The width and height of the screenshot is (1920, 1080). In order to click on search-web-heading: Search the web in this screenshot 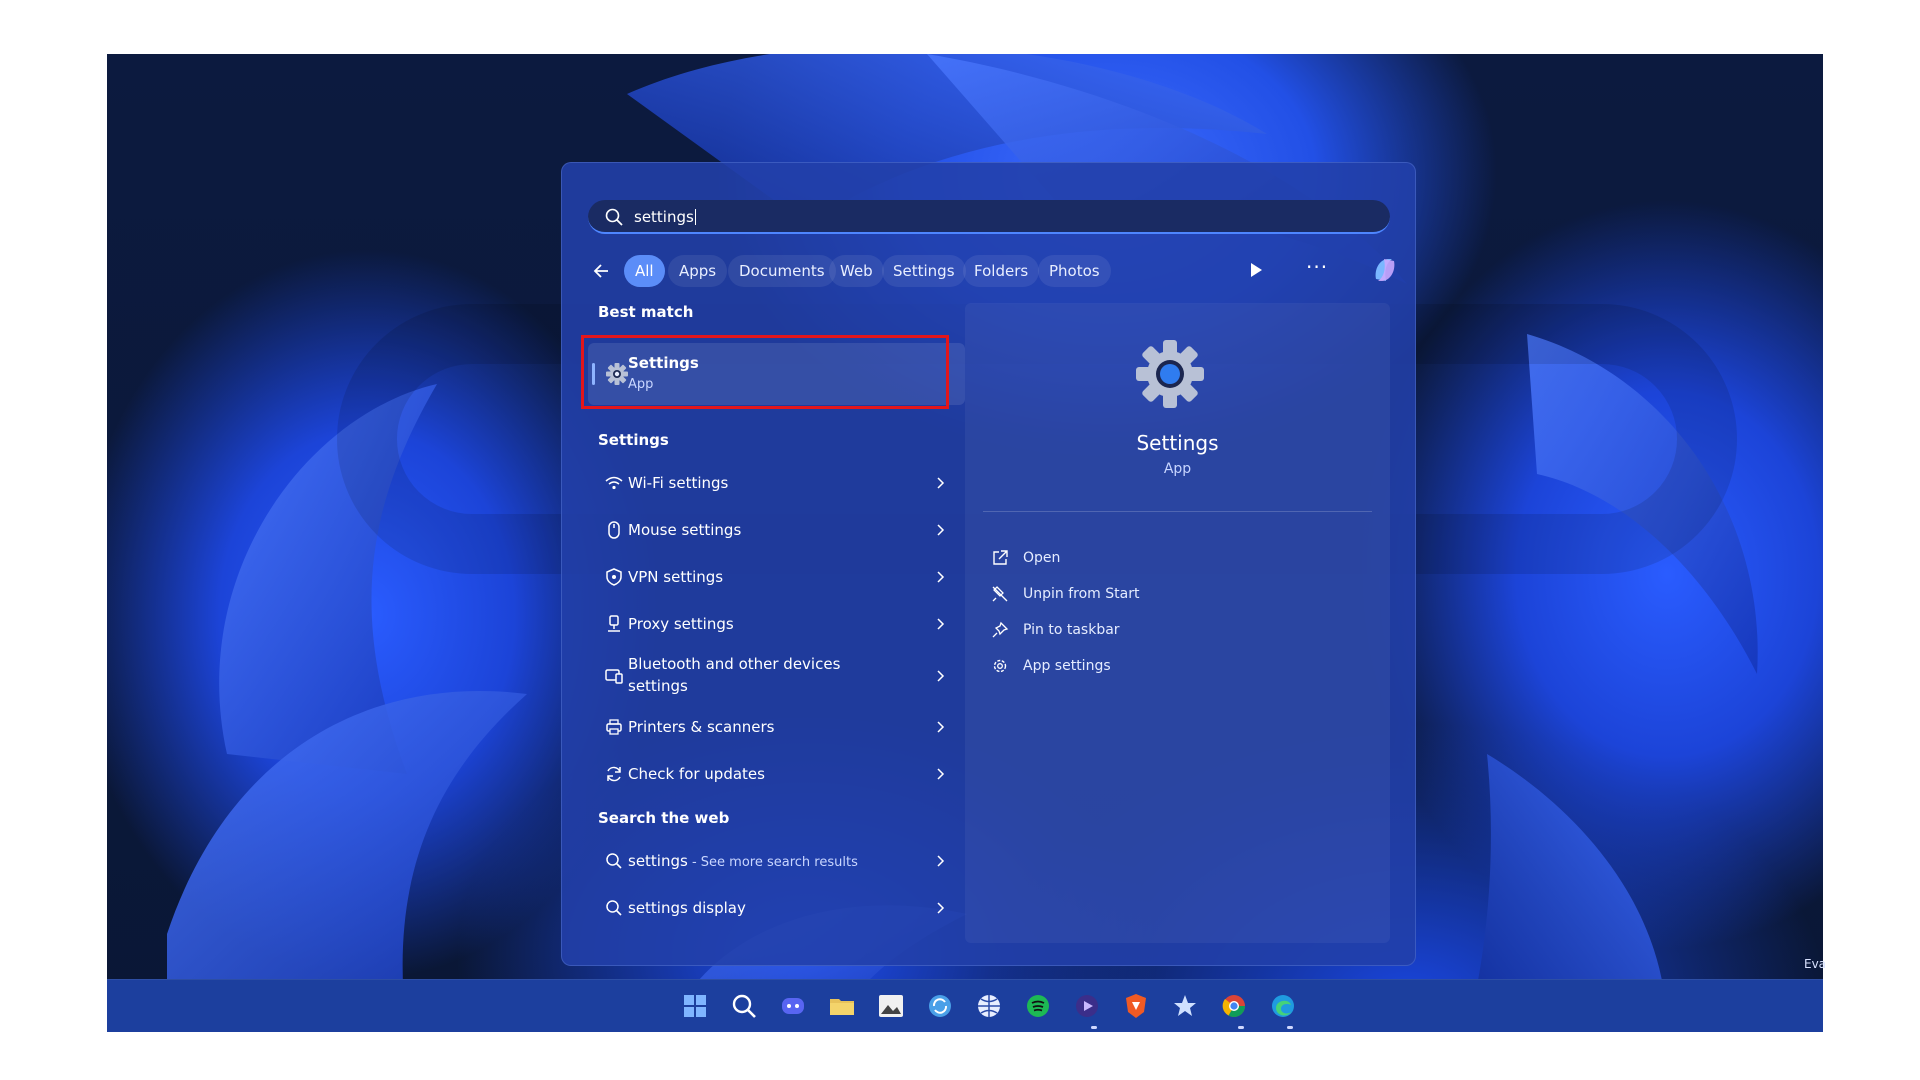, I will do `click(664, 818)`.